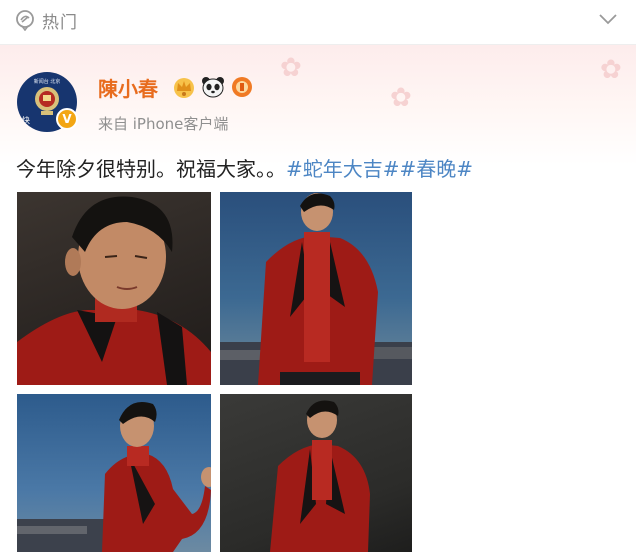 This screenshot has width=636, height=552. I want to click on panda-badge-icon, so click(213, 87).